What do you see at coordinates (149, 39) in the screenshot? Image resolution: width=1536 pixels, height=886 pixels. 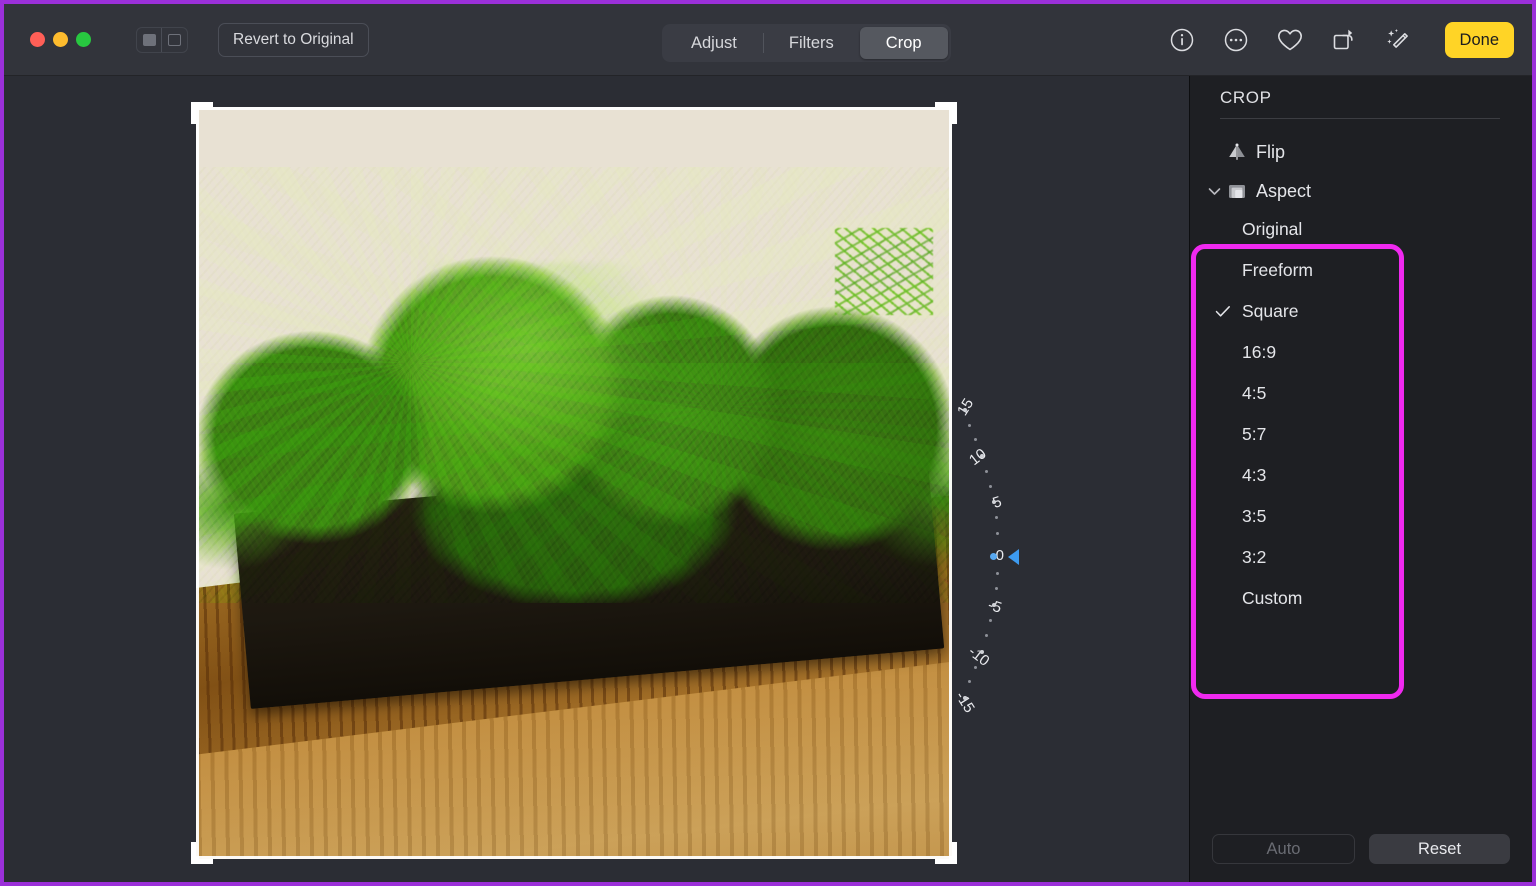 I see `sidebar-toggle-left` at bounding box center [149, 39].